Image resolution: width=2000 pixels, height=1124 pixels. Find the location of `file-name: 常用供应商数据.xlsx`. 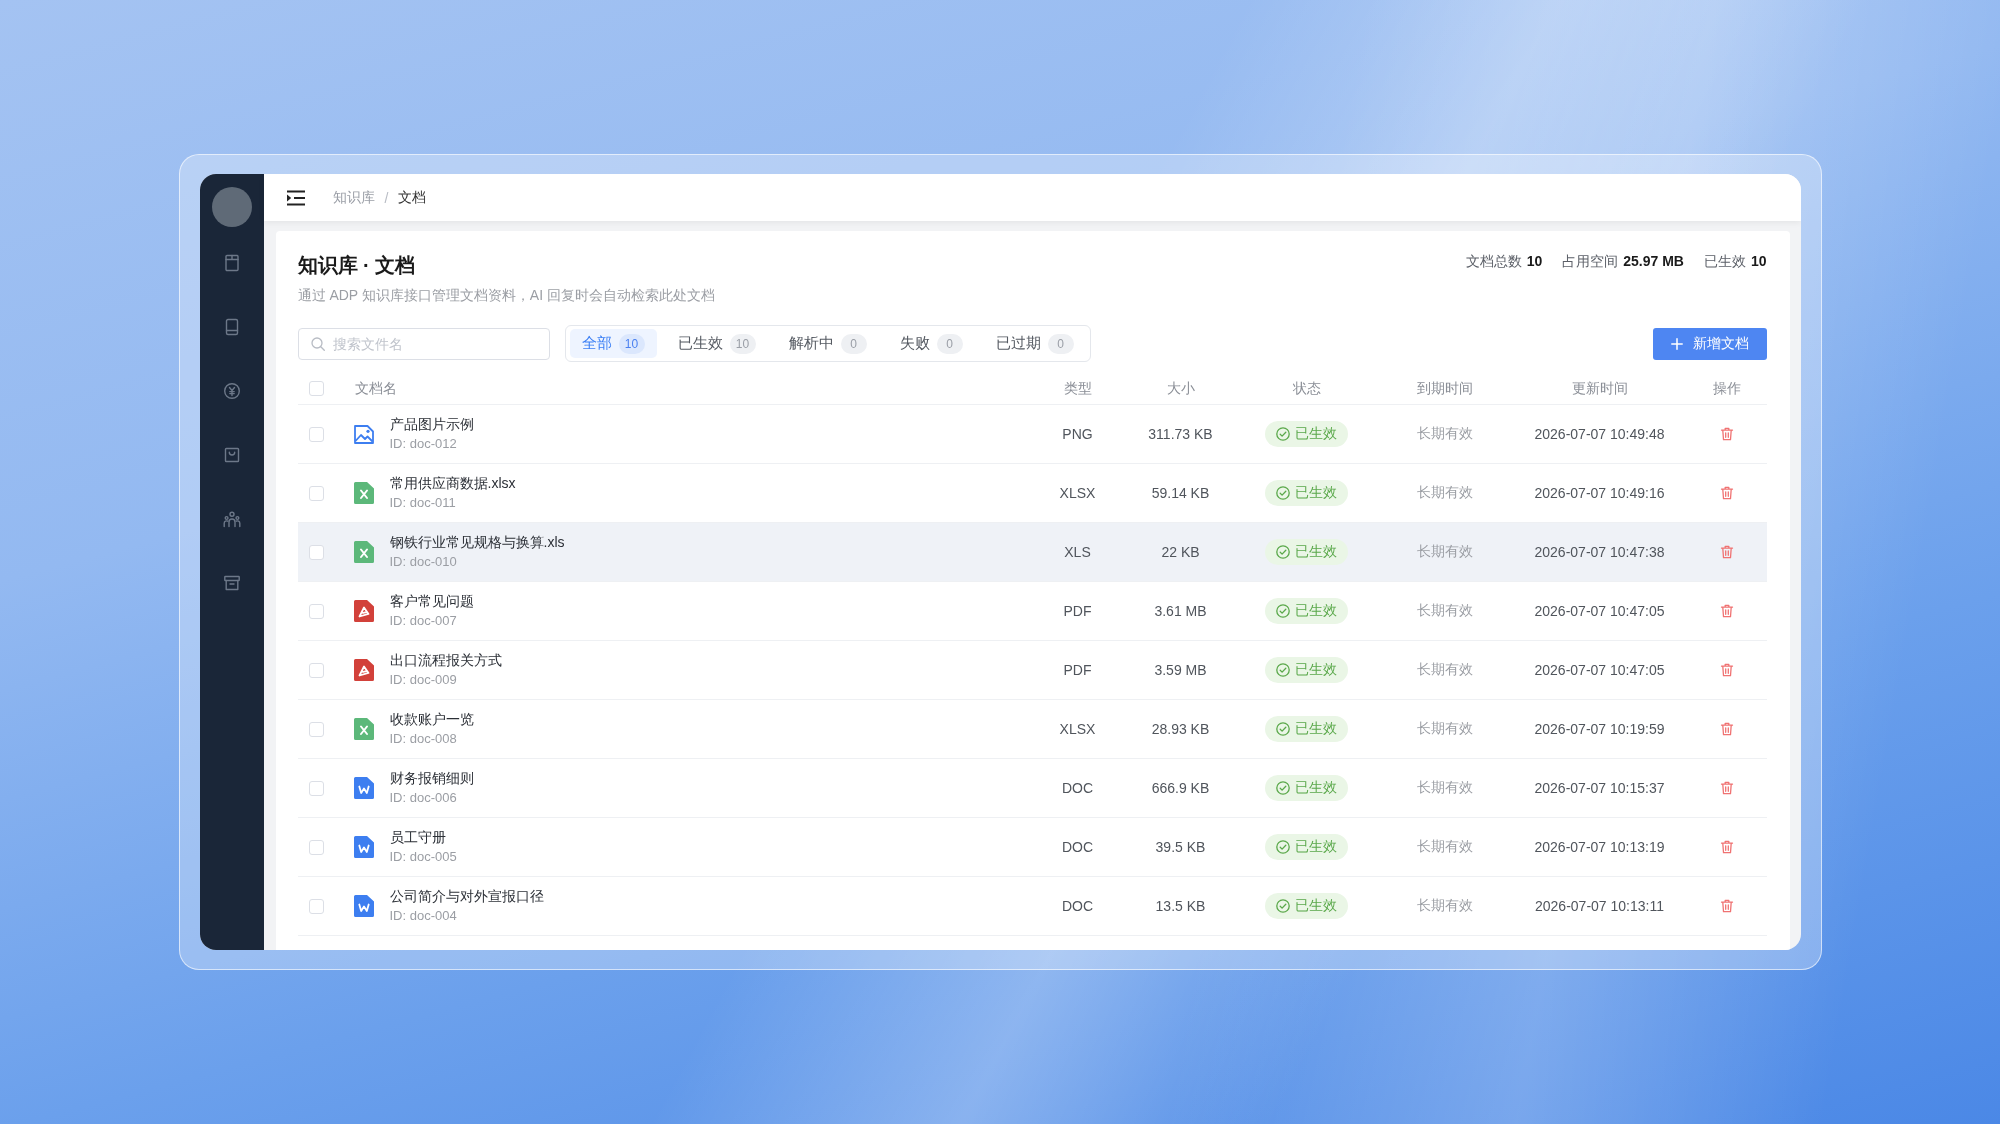

file-name: 常用供应商数据.xlsx is located at coordinates (452, 483).